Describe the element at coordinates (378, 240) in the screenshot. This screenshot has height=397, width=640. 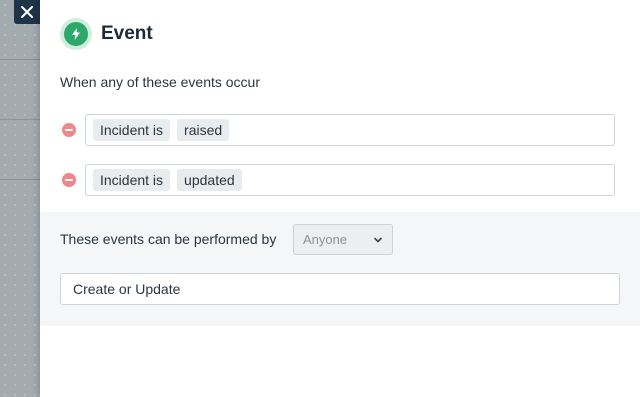
I see `chevron-down-icon` at that location.